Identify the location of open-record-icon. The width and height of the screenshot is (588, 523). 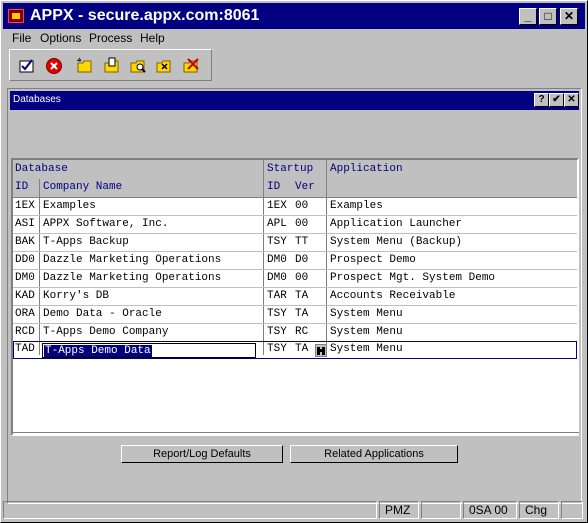
(112, 66).